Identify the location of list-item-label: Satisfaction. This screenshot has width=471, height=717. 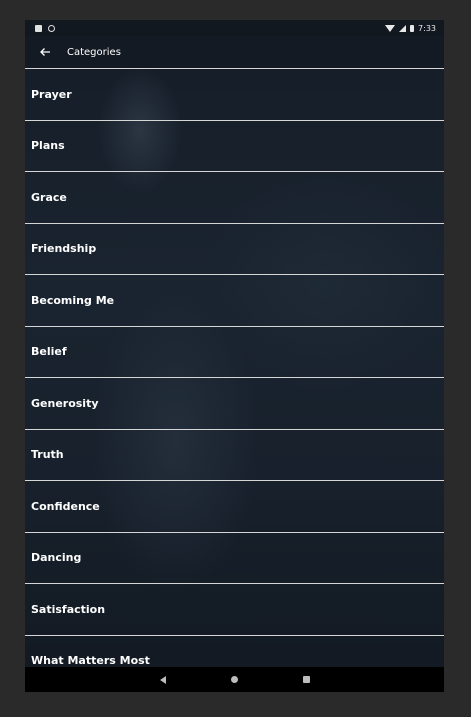
(68, 609).